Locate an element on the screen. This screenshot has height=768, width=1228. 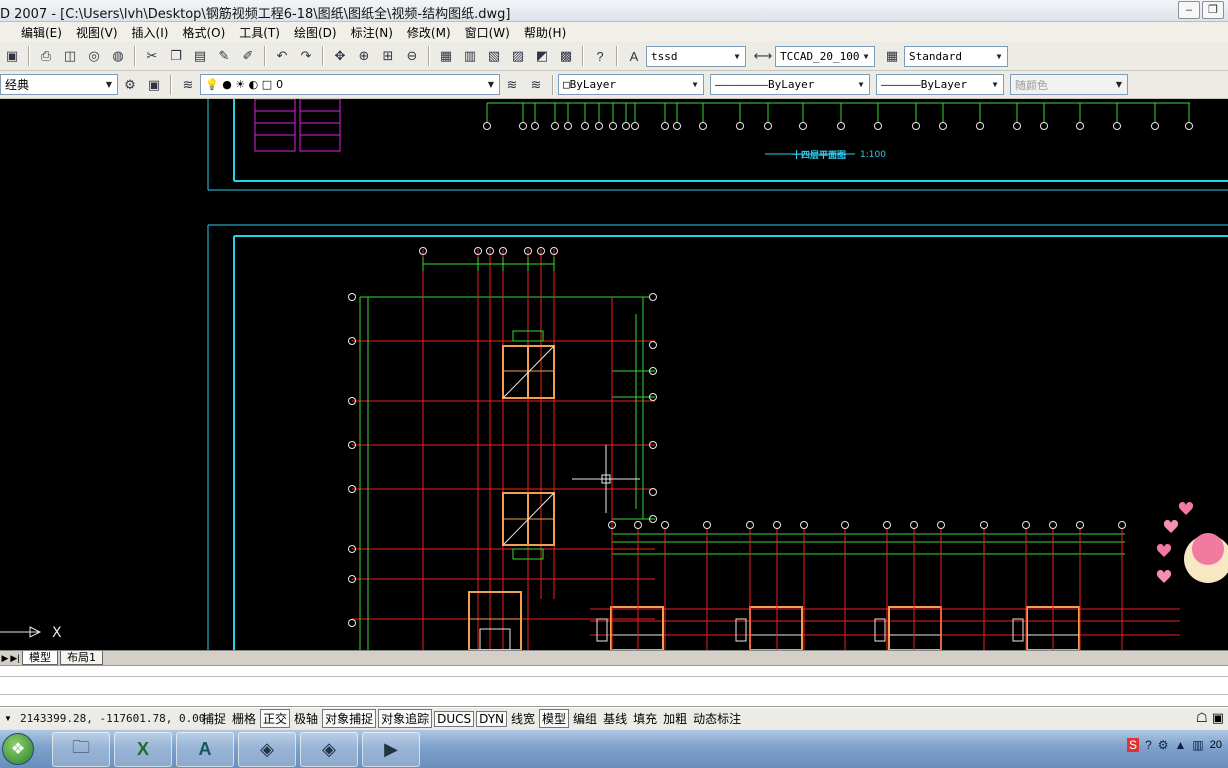
markup-icon: ◩ is located at coordinates (542, 56).